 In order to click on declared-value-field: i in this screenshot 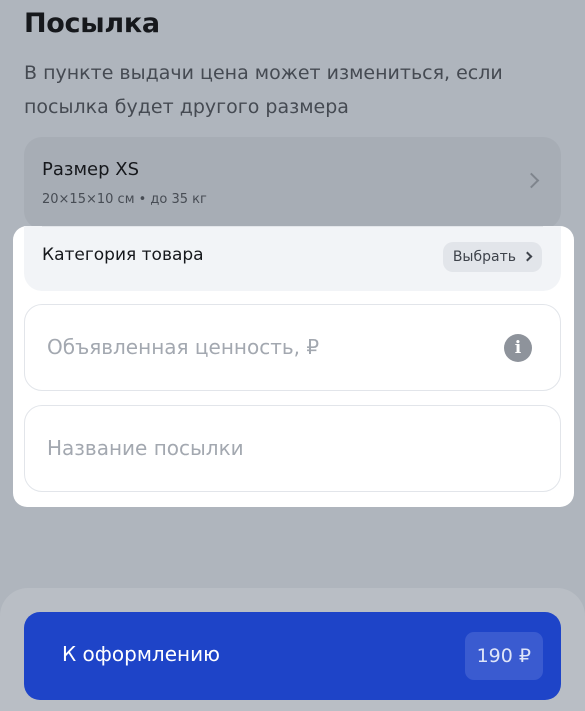, I will do `click(292, 347)`.